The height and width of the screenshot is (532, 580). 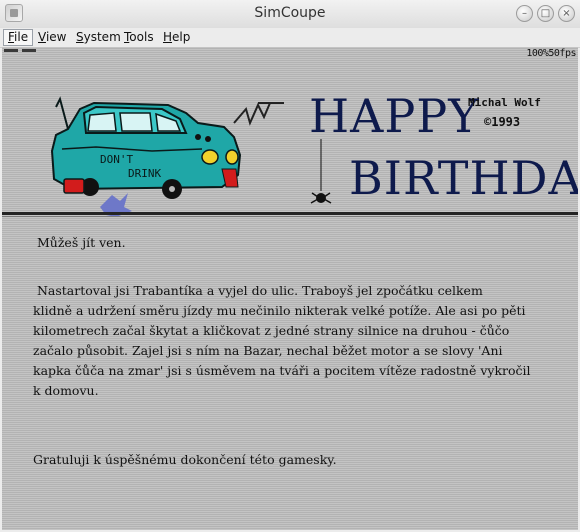 What do you see at coordinates (144, 173) in the screenshot?
I see `car-sign-line2: DRINK` at bounding box center [144, 173].